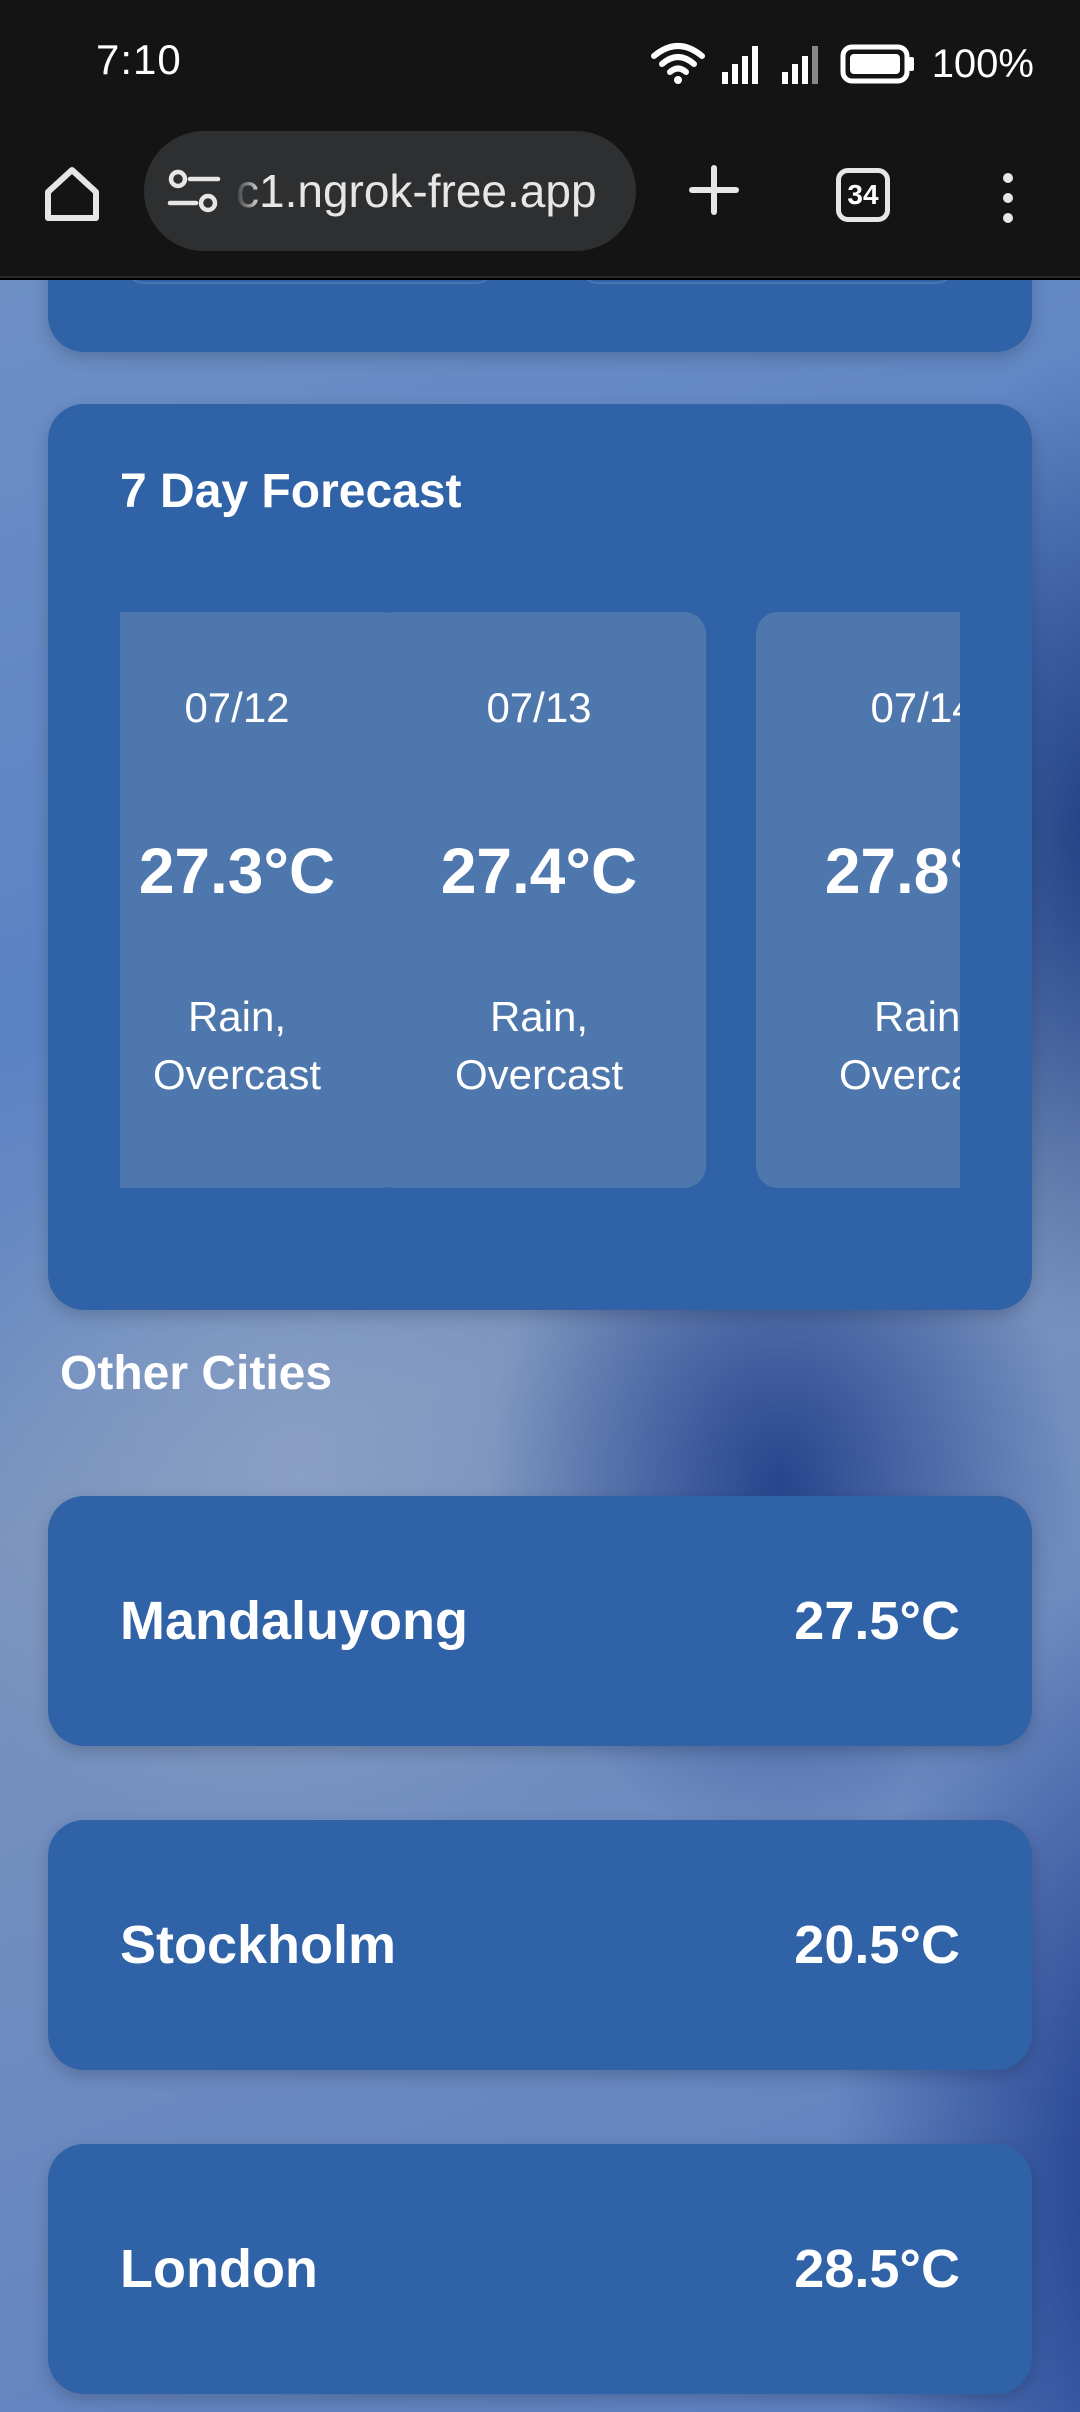 Image resolution: width=1080 pixels, height=2412 pixels. What do you see at coordinates (915, 707) in the screenshot?
I see `forecast-date: 07/14` at bounding box center [915, 707].